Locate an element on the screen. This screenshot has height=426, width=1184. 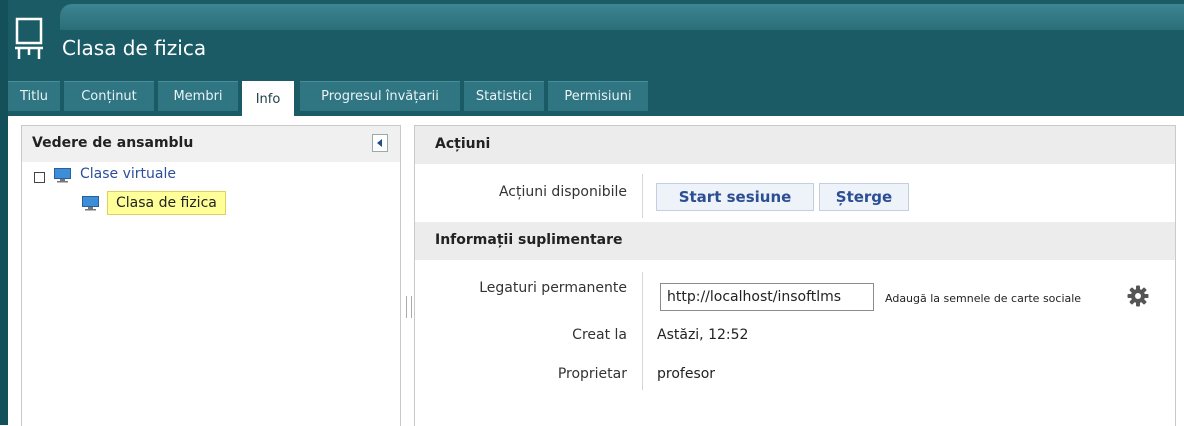
tab-statistici: Statistici is located at coordinates (504, 96).